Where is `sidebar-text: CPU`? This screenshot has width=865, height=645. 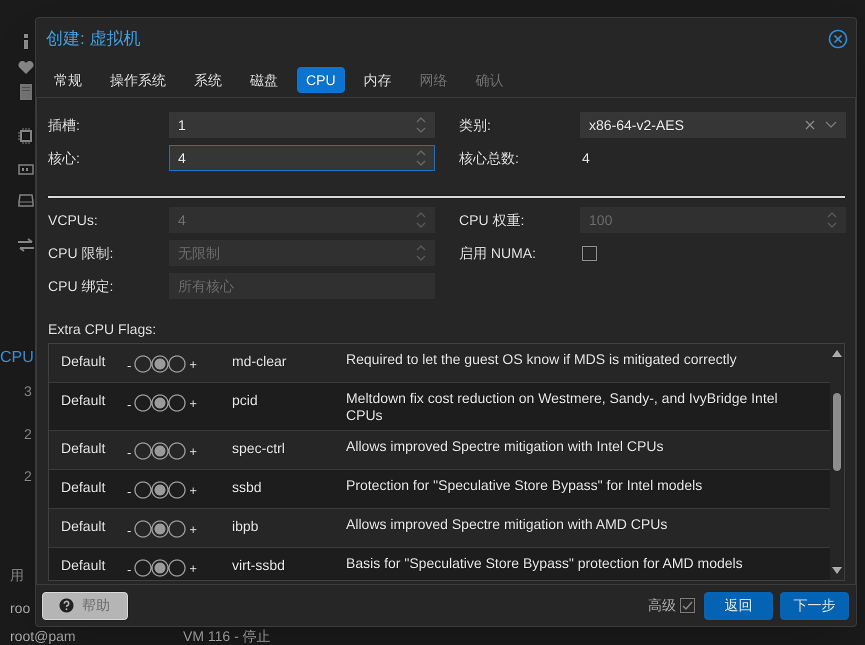
sidebar-text: CPU is located at coordinates (17, 358).